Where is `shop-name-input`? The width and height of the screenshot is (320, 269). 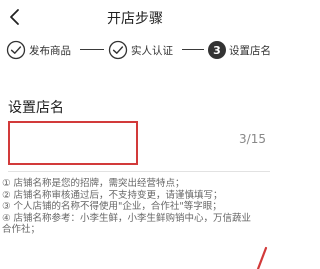 shop-name-input is located at coordinates (73, 143).